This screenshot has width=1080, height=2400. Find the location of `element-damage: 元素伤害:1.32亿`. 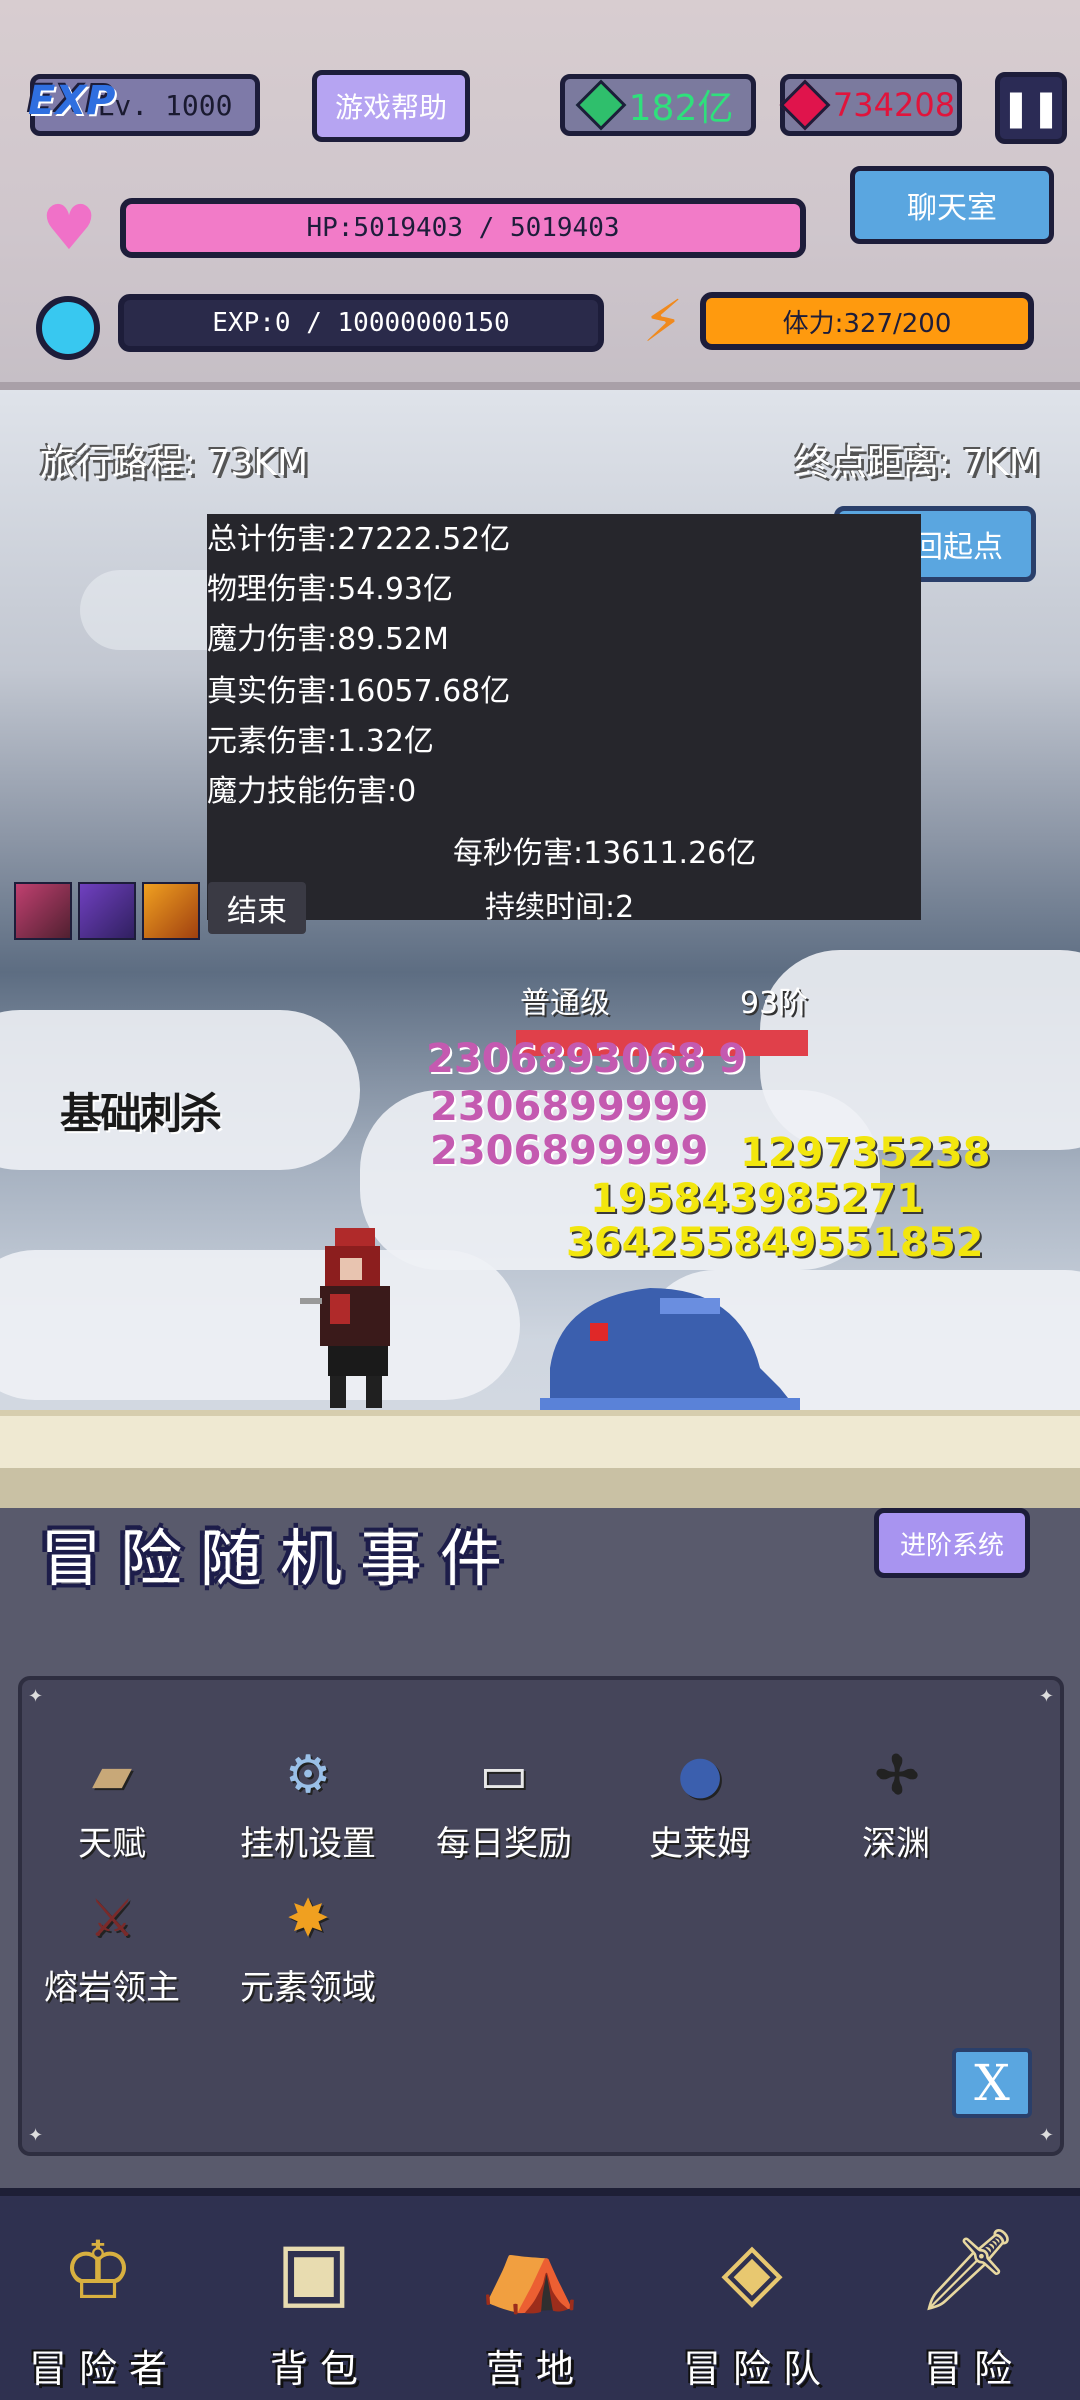

element-damage: 元素伤害:1.32亿 is located at coordinates (320, 741).